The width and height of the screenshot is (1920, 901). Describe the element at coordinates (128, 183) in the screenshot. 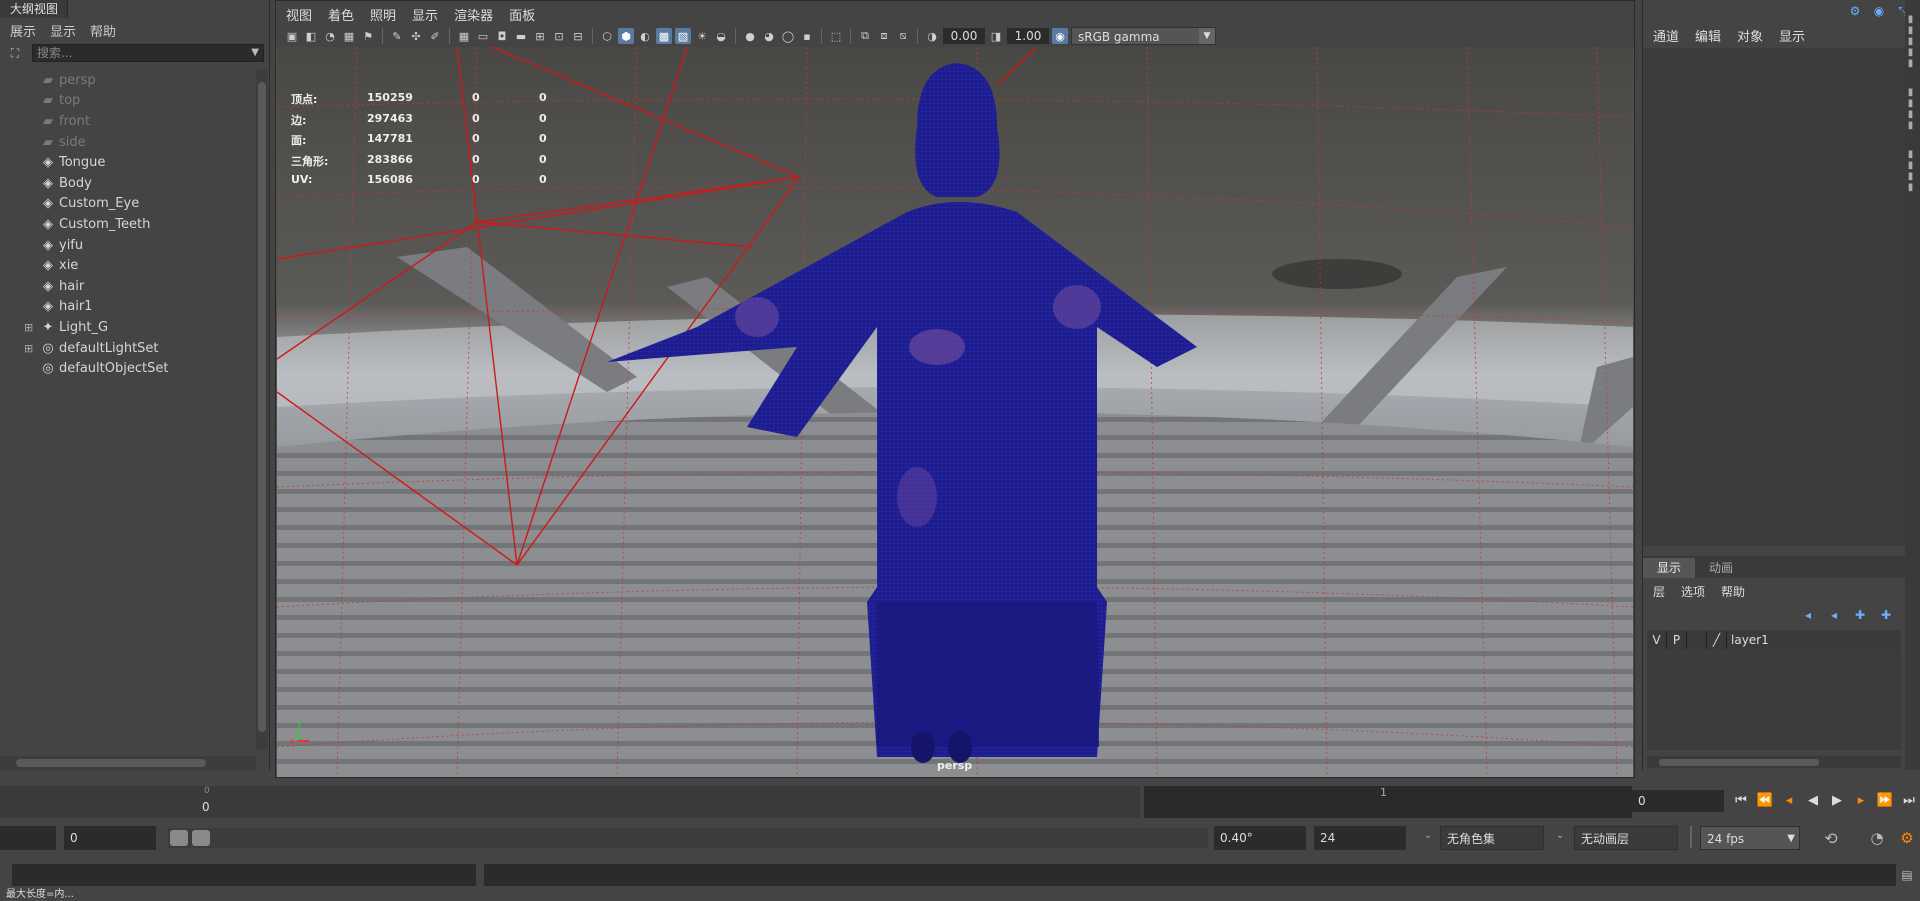

I see `outliner-item: ◈ Body` at that location.